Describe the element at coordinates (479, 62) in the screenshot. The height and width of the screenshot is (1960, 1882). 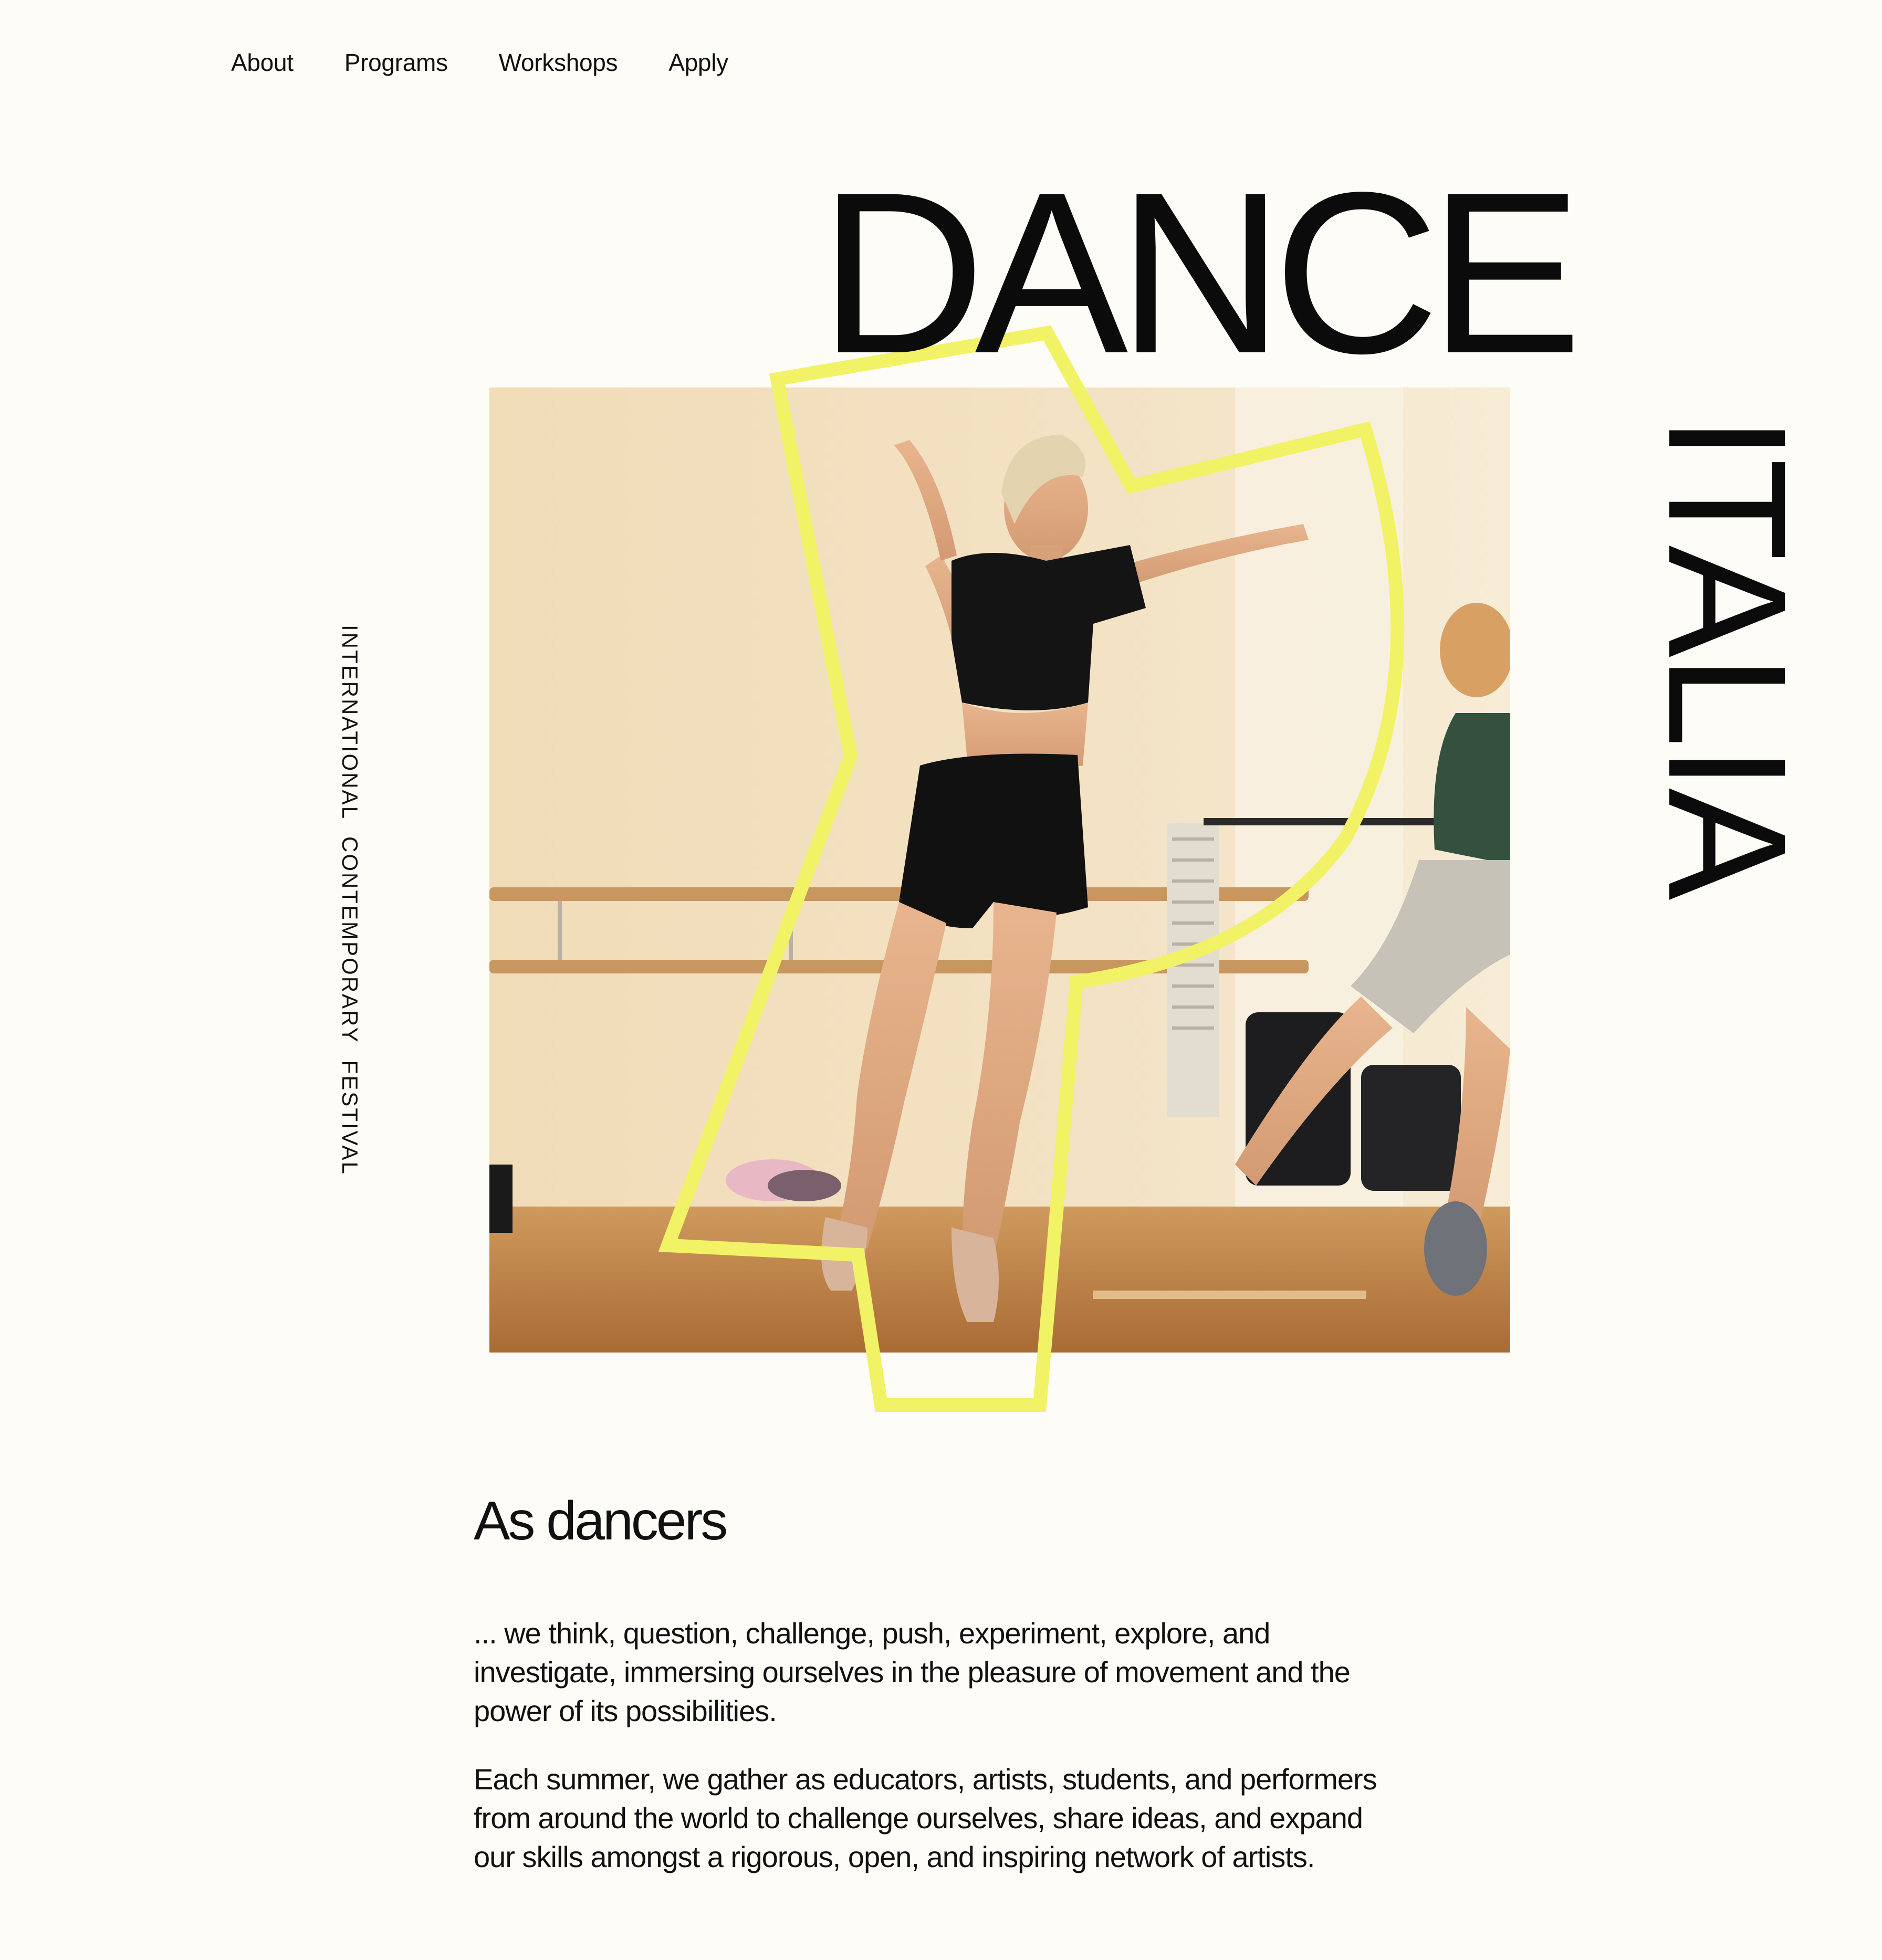
I see `main-nav: About Programs Workshops Apply` at that location.